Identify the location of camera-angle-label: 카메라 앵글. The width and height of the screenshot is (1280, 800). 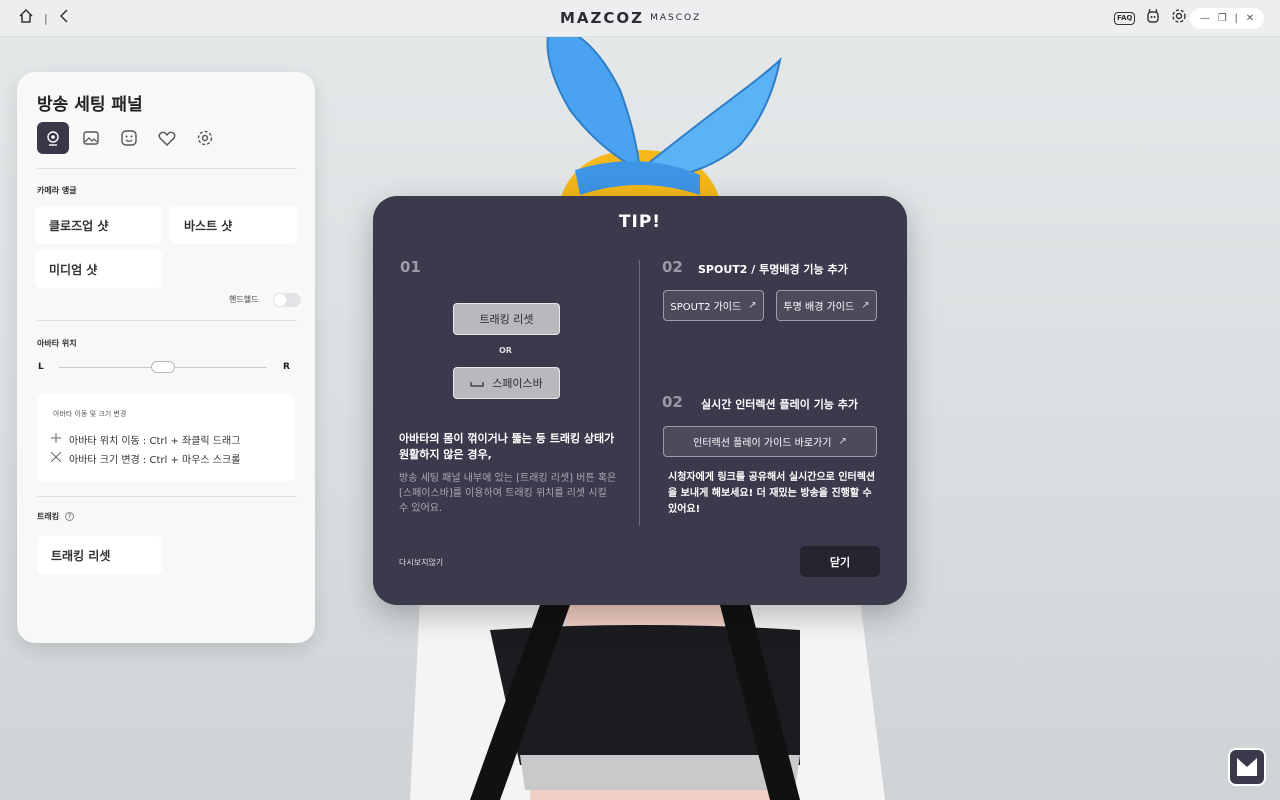
(57, 190).